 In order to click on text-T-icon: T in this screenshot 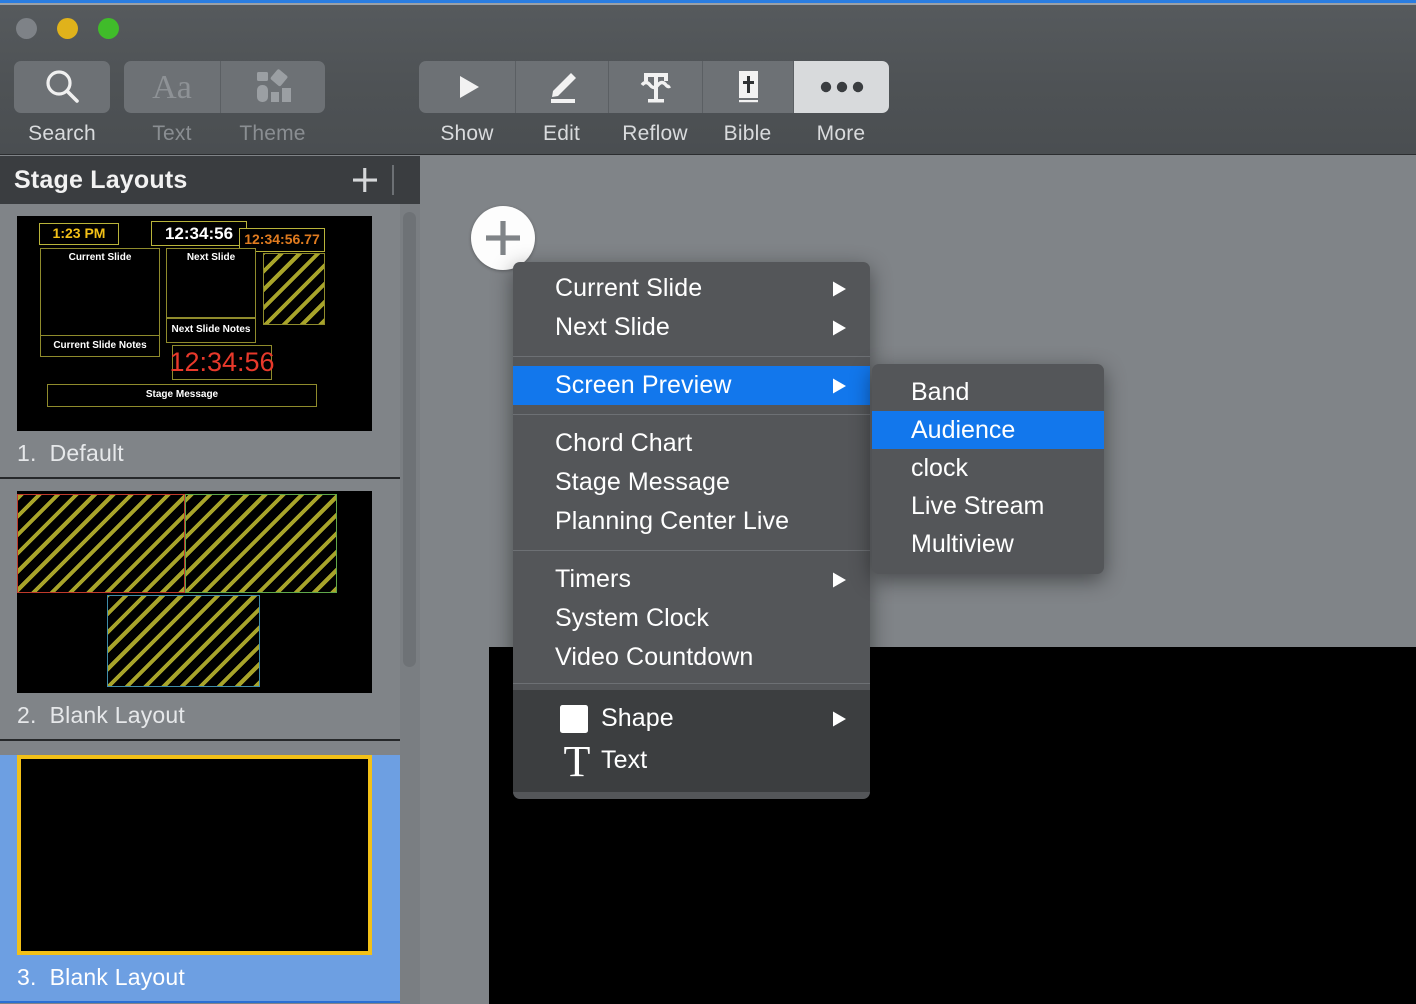, I will do `click(577, 760)`.